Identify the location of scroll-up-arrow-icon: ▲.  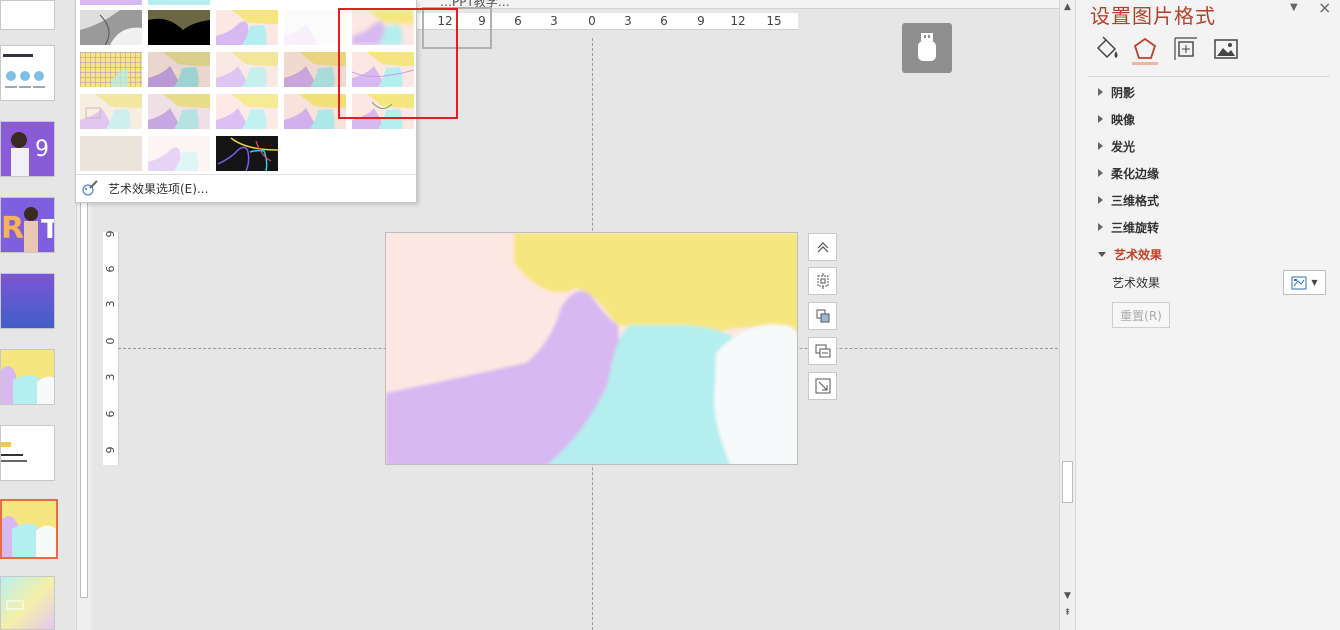
(1067, 7).